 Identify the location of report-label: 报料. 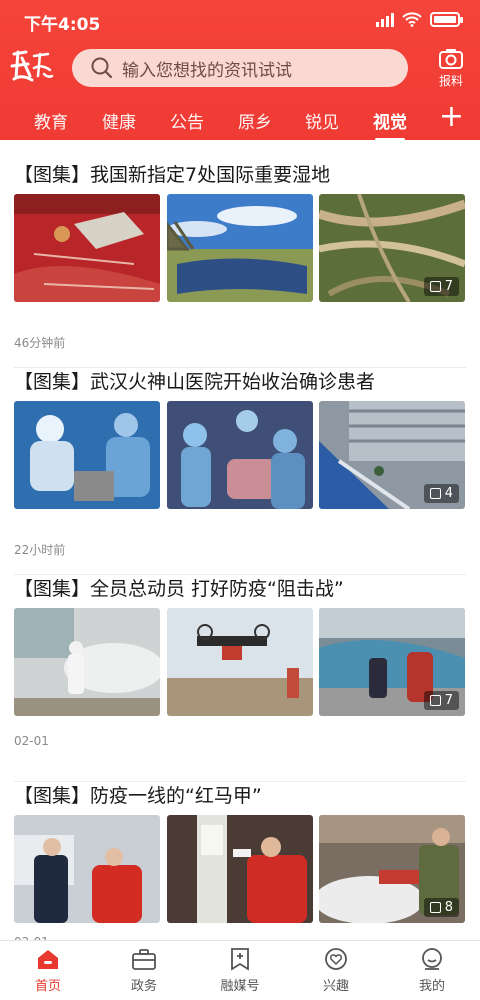
(450, 81).